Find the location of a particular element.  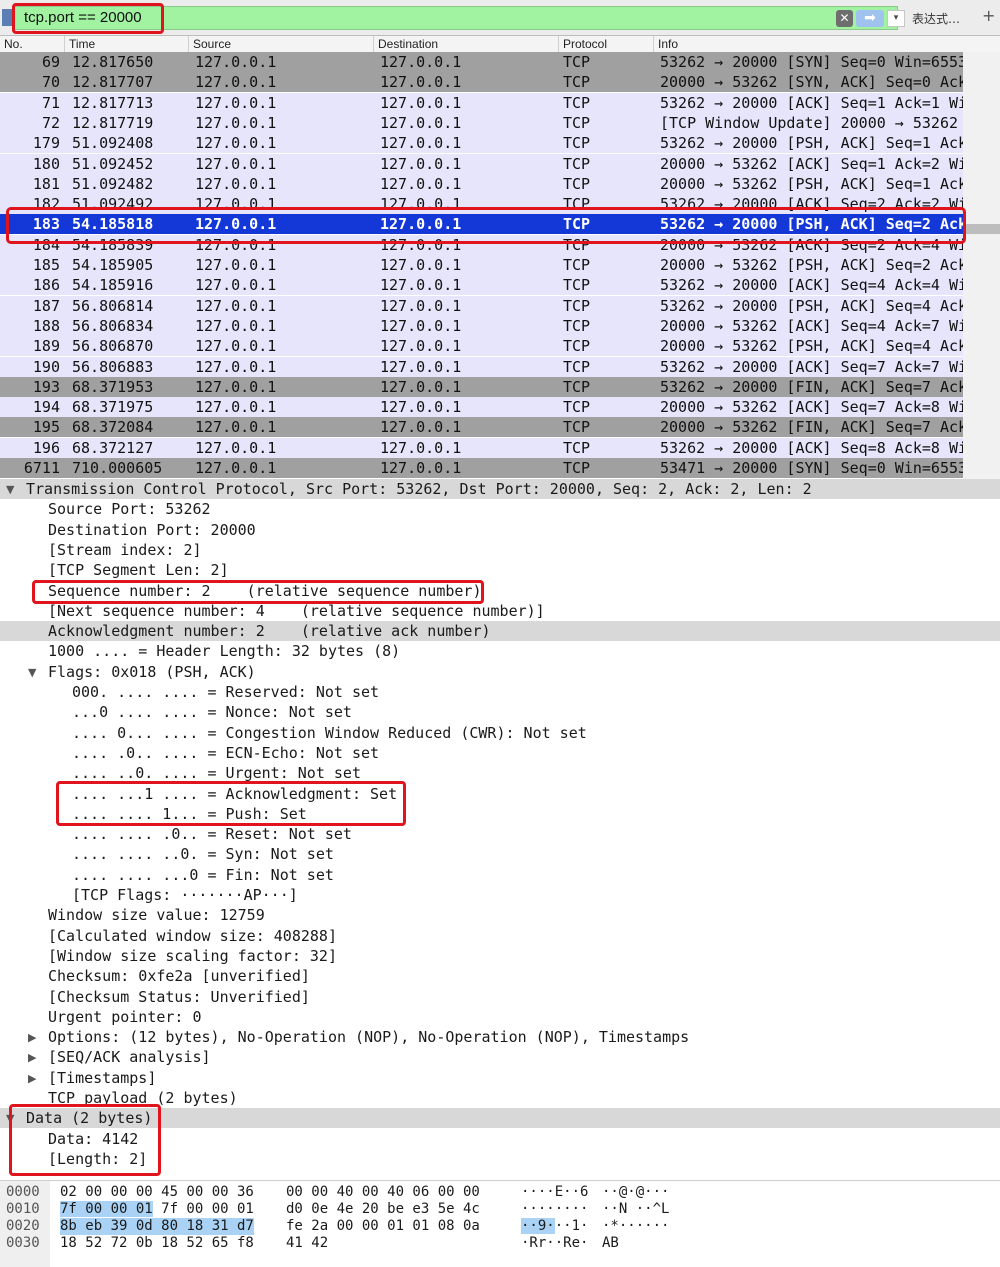

detail-tree-item: [Stream index: 2] is located at coordinates (500, 550).